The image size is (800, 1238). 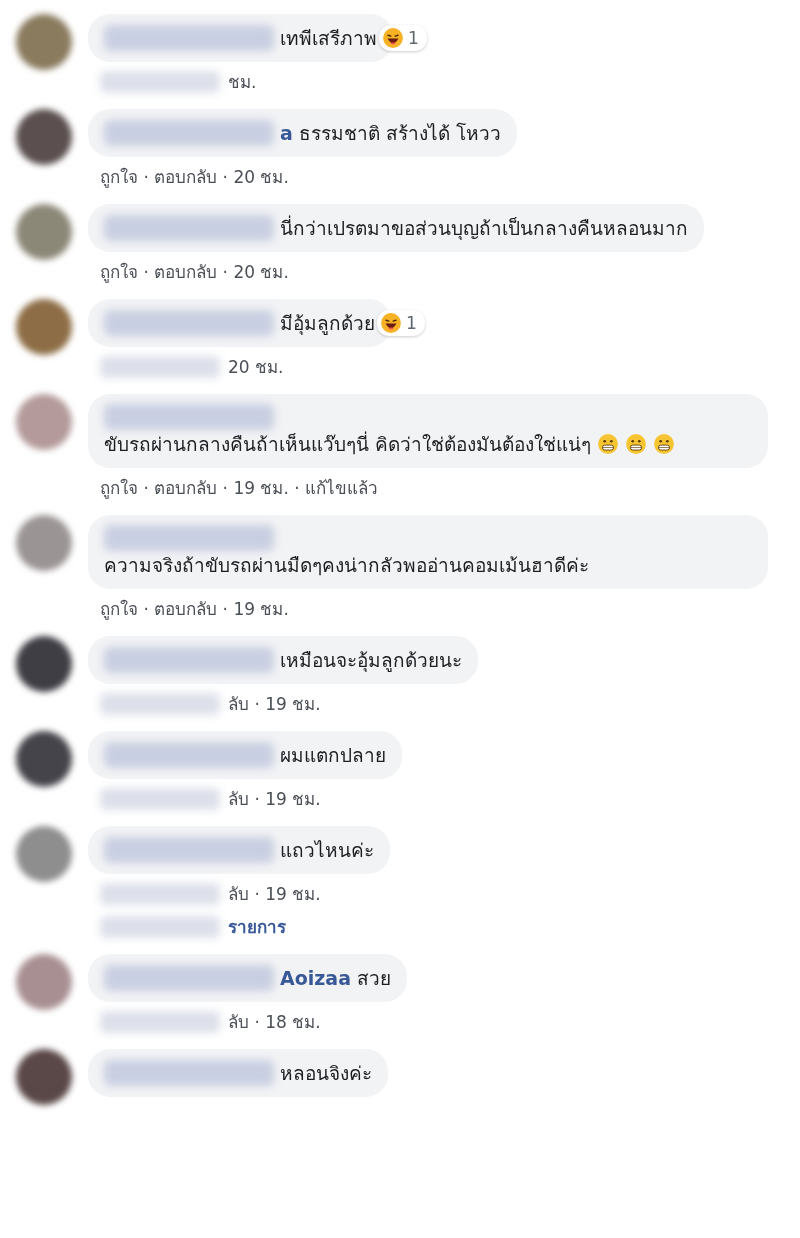 I want to click on comment-text: มีอุ้มลูกด้วย, so click(x=327, y=324).